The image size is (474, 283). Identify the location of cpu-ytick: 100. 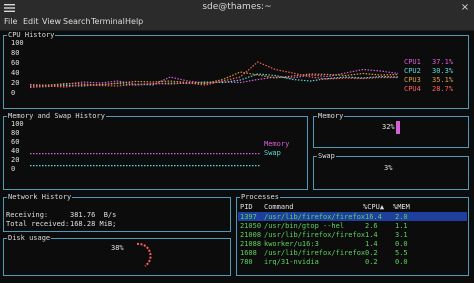
(17, 43).